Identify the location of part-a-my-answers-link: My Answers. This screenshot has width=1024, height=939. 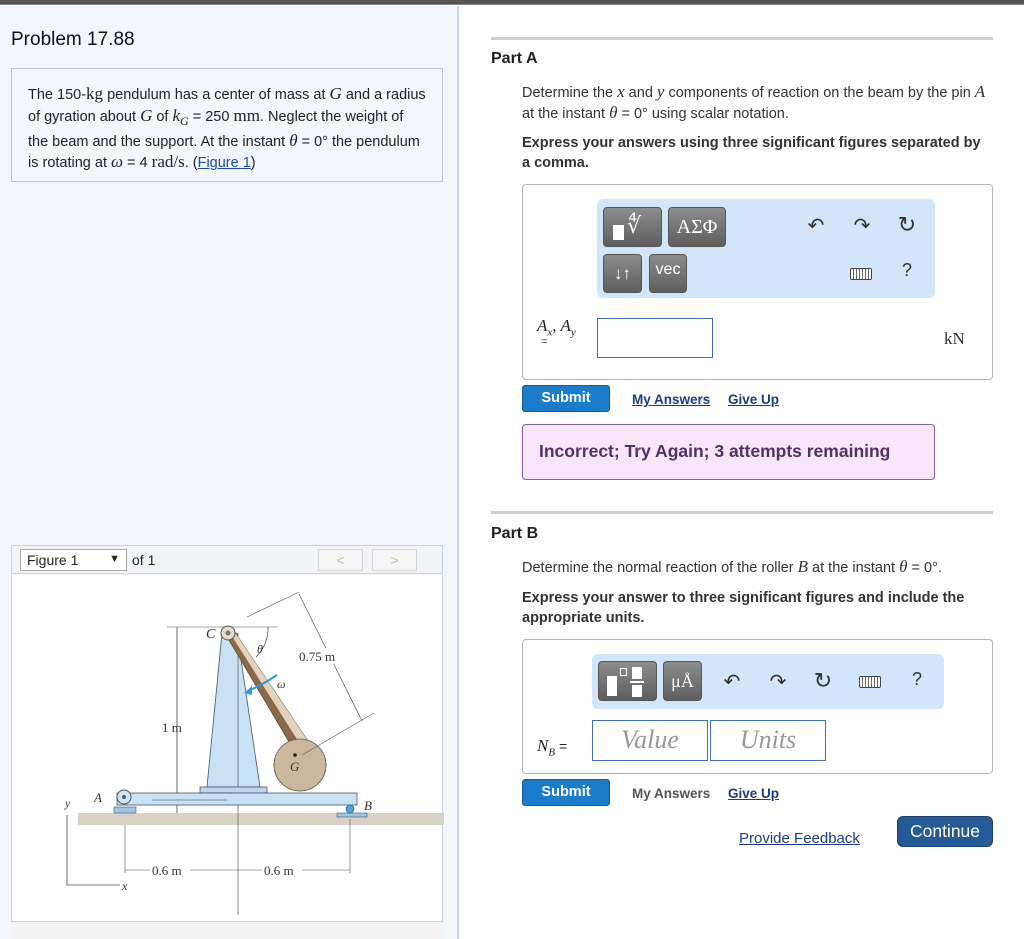
(671, 399).